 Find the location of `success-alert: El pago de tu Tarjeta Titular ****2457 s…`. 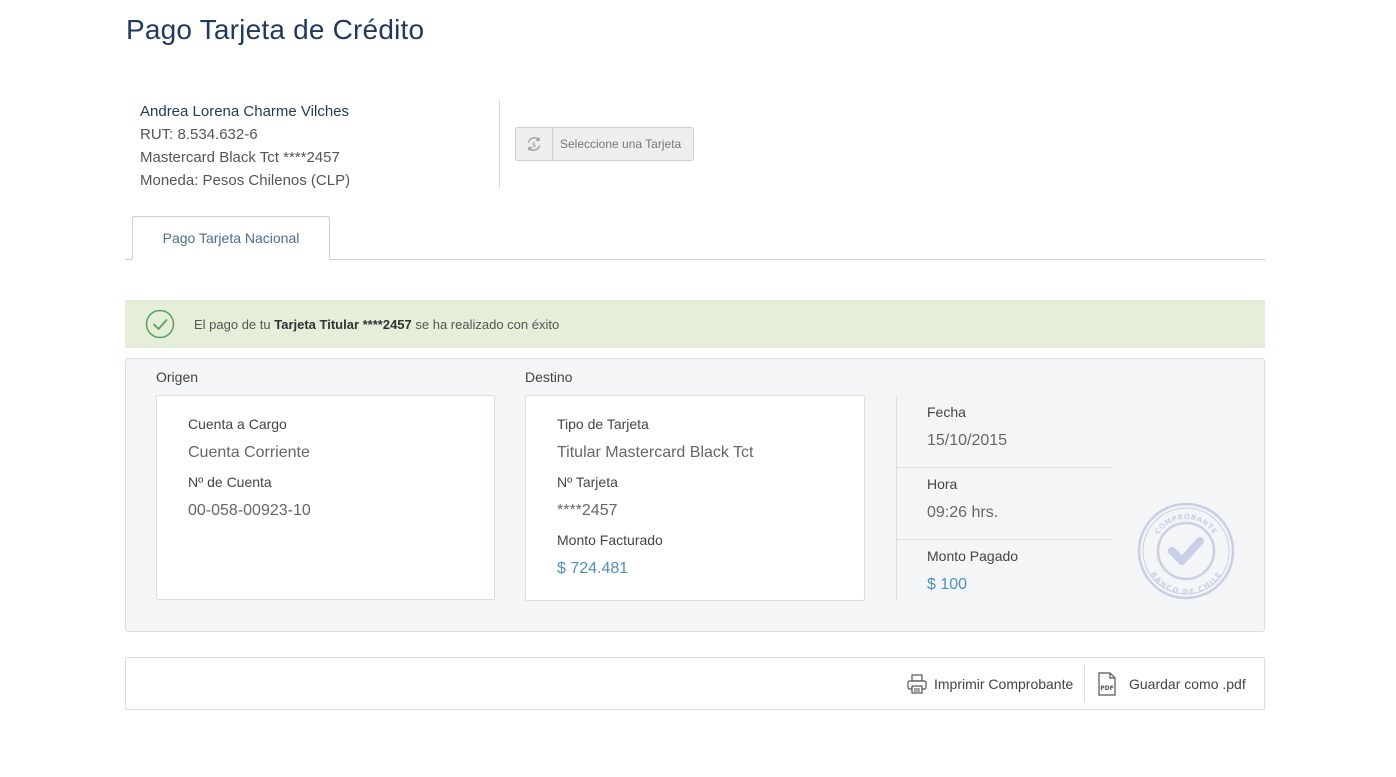

success-alert: El pago de tu Tarjeta Titular ****2457 s… is located at coordinates (695, 324).